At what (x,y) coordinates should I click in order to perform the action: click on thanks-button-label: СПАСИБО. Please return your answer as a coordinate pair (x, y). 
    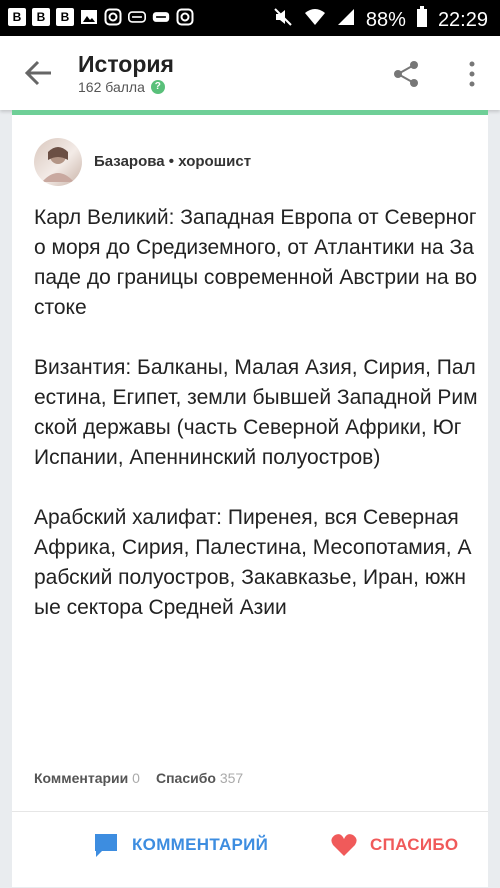
    Looking at the image, I should click on (414, 844).